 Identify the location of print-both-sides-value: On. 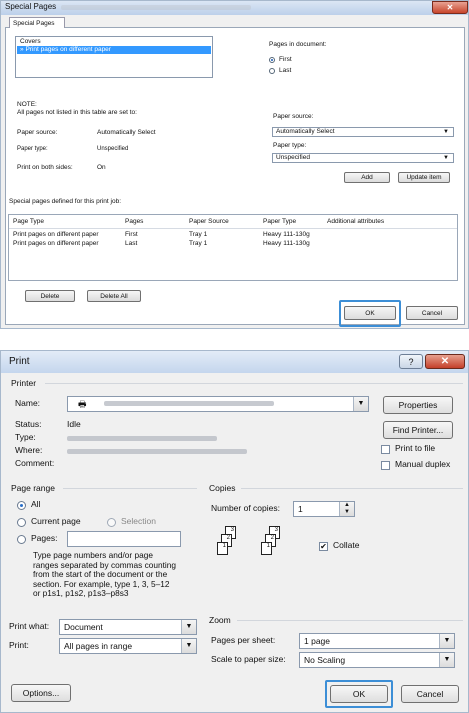
(101, 167).